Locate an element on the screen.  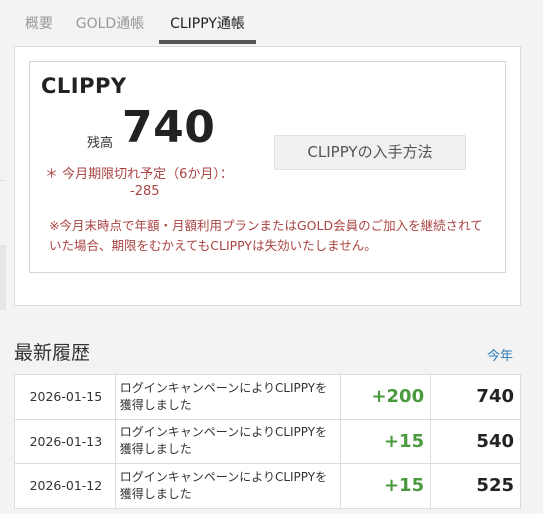
expire-value: -285 is located at coordinates (145, 191).